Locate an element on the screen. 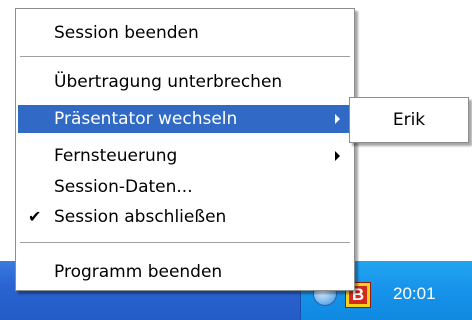  menu-item-label: Session abschließen is located at coordinates (140, 217).